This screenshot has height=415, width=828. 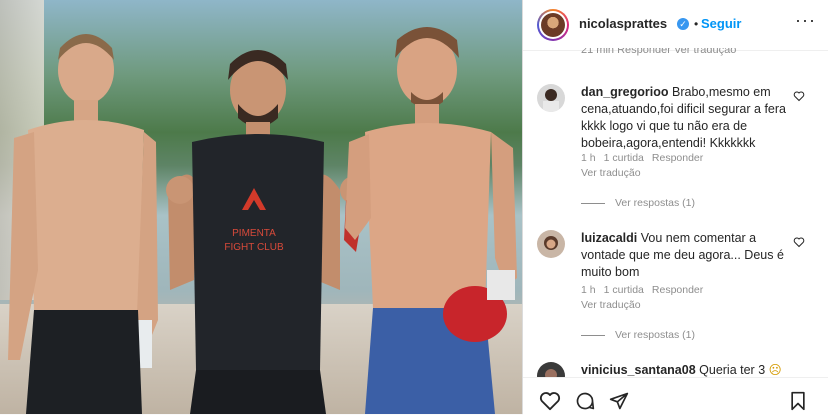 I want to click on verified-icon: ✓, so click(x=683, y=24).